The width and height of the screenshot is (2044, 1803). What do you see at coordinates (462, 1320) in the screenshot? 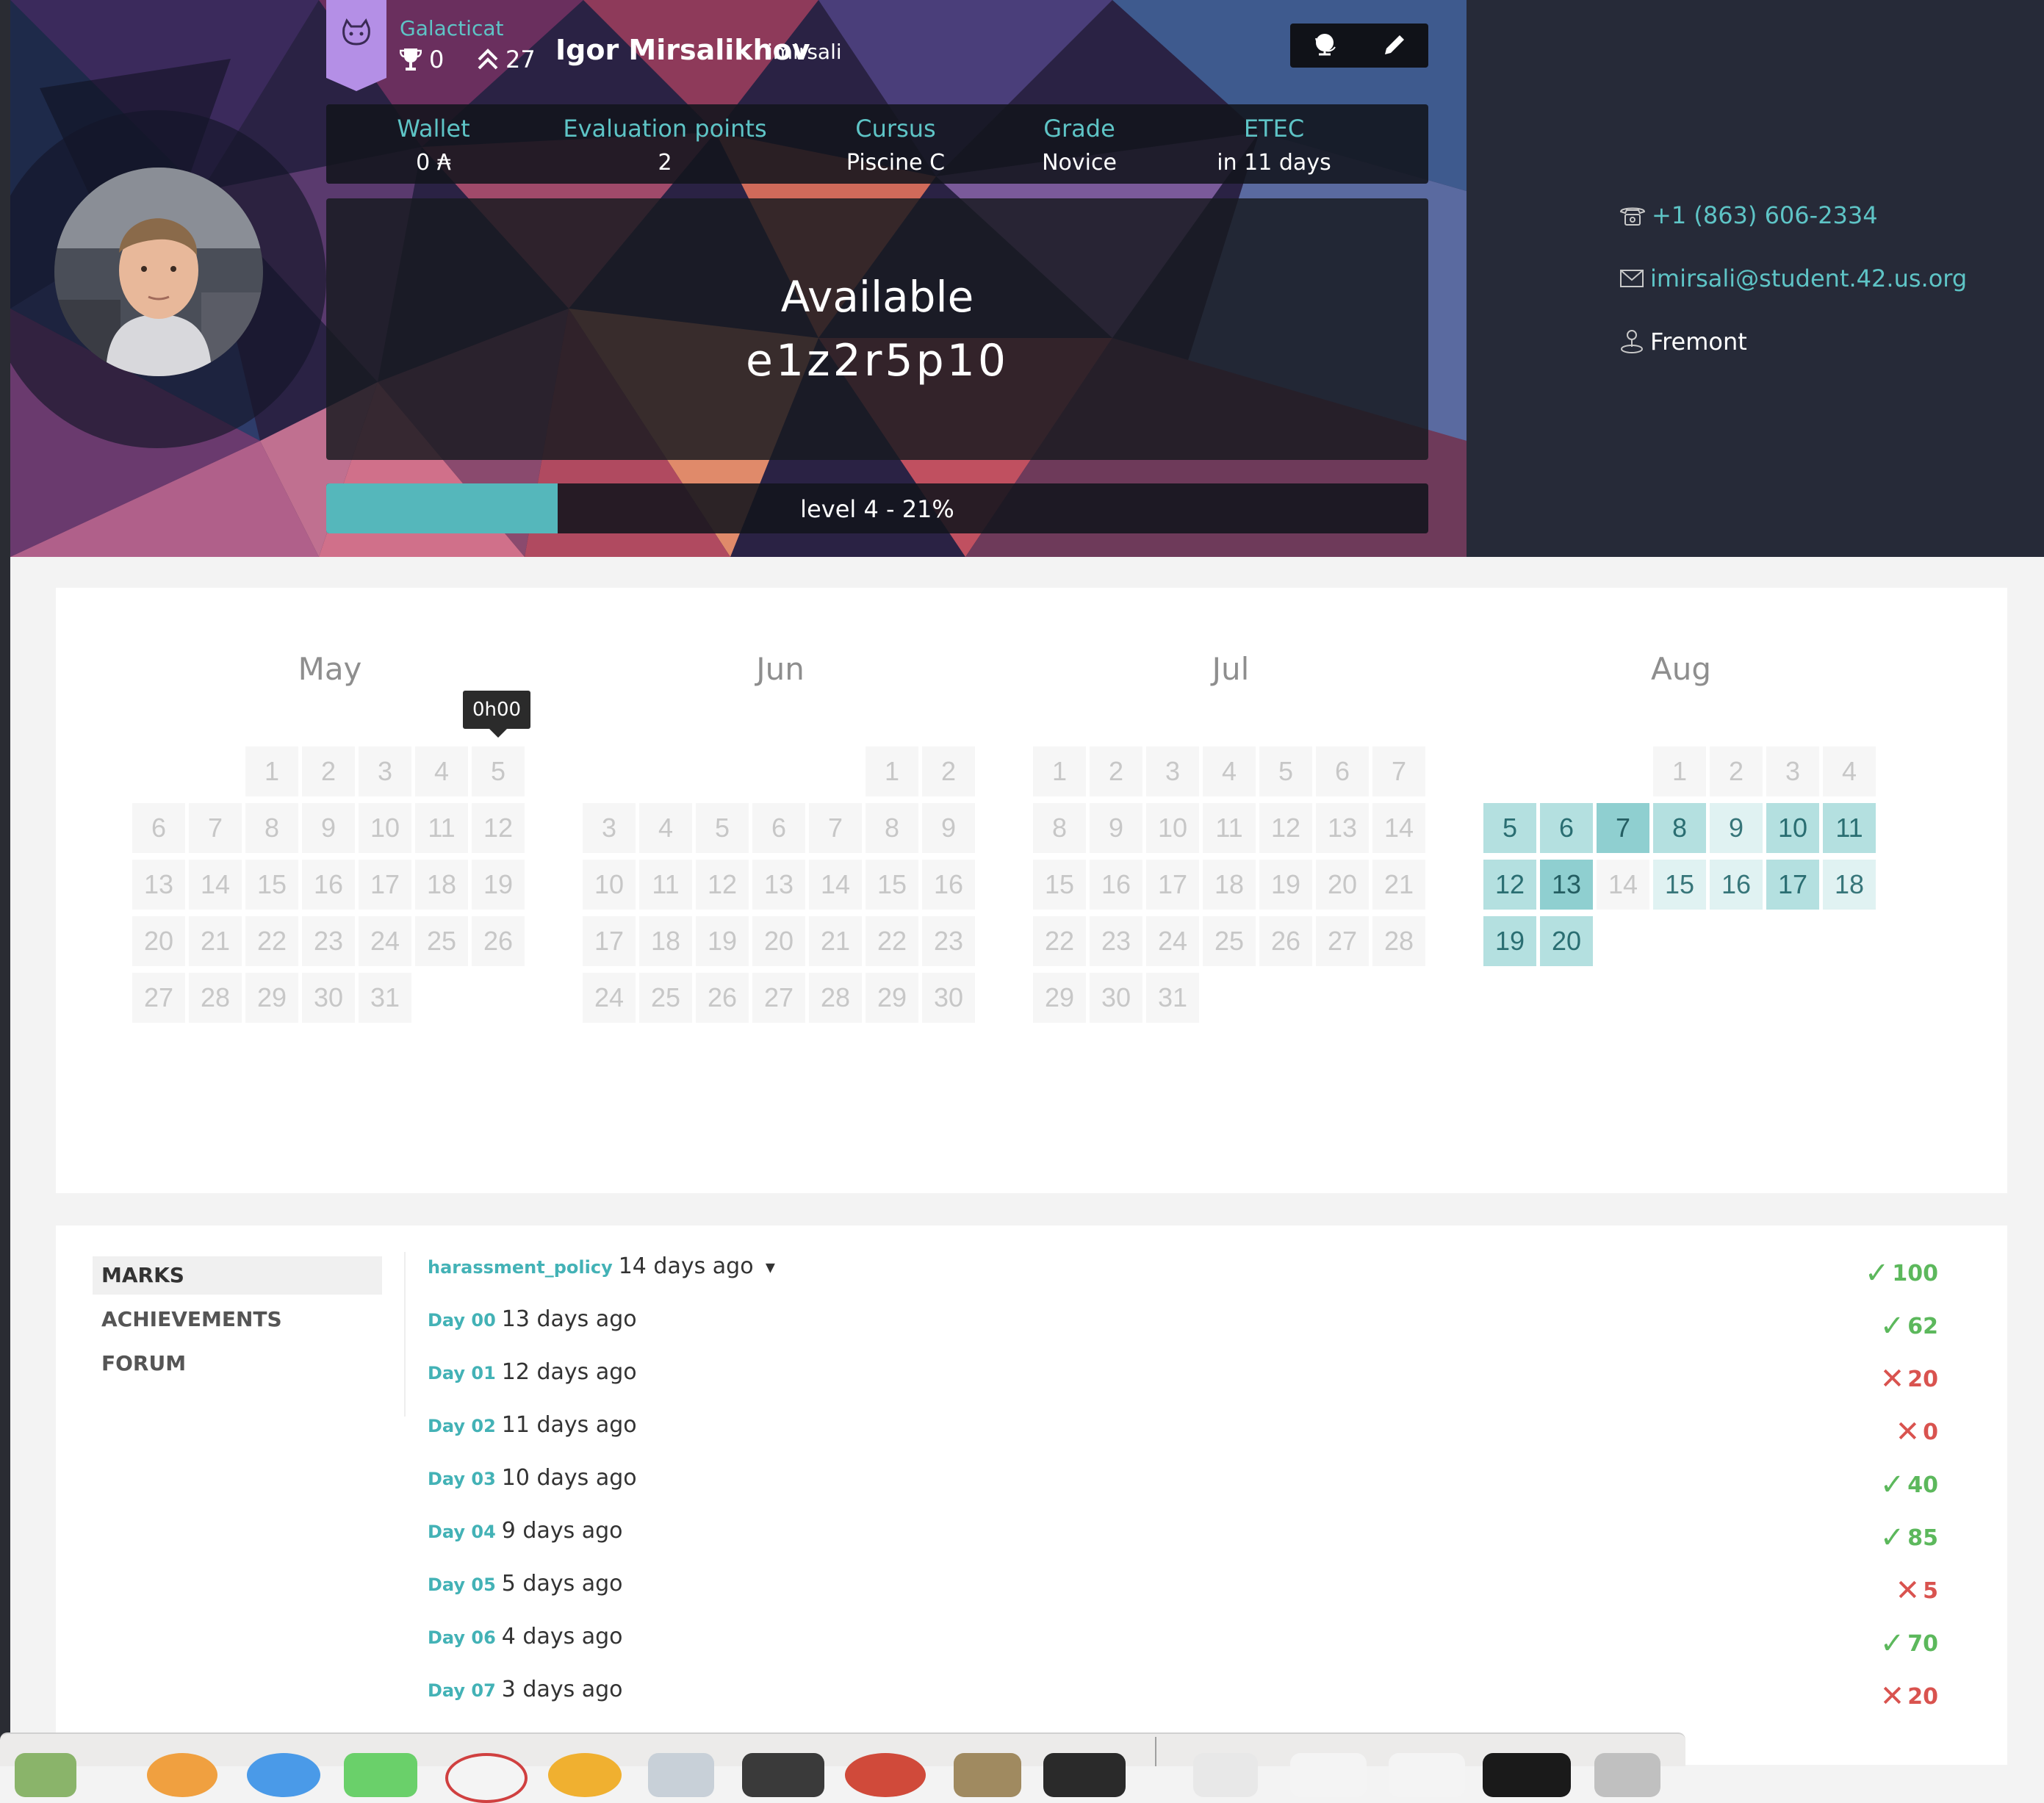
I see `mark-project-name: Day 00` at bounding box center [462, 1320].